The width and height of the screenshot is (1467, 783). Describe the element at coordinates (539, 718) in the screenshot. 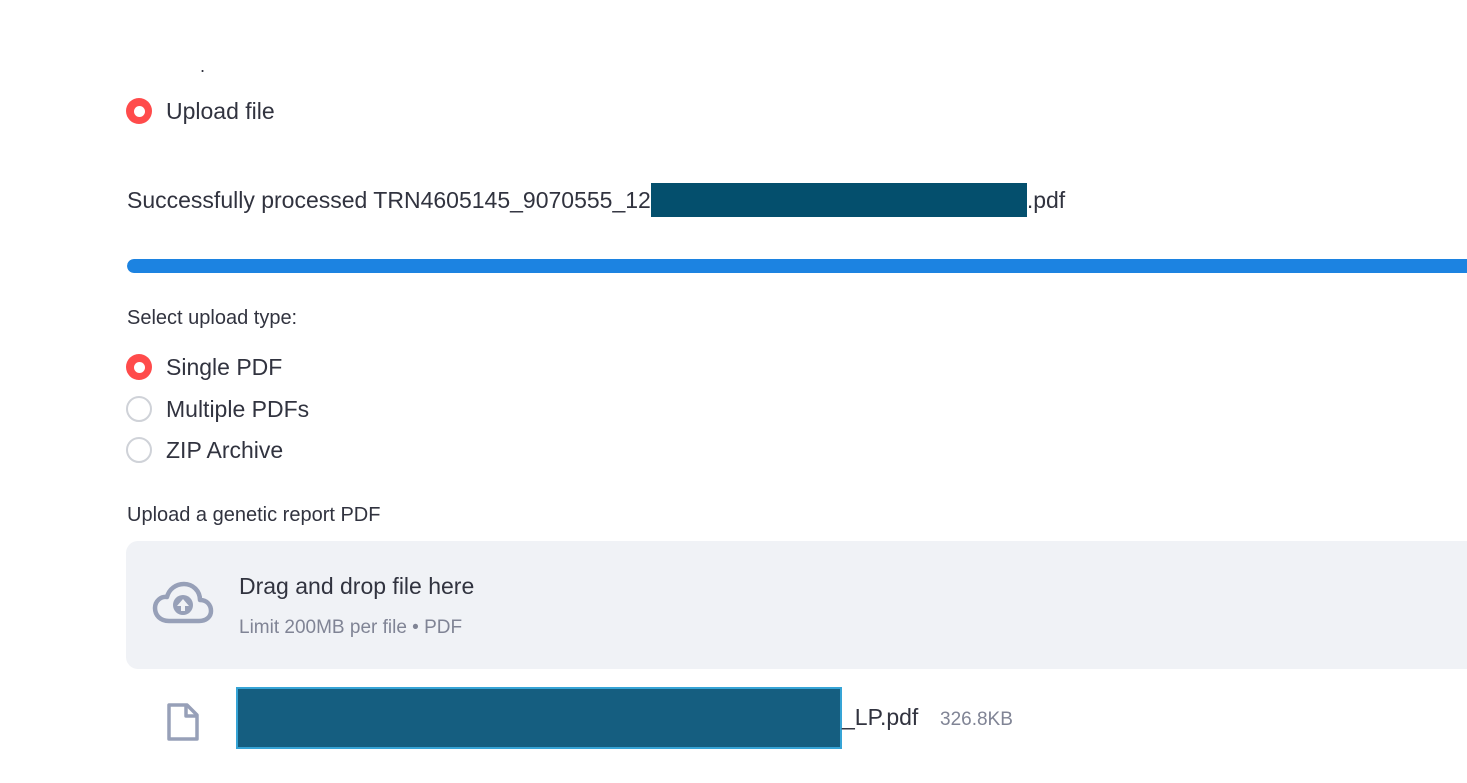

I see `redacted-uploaded-filename` at that location.